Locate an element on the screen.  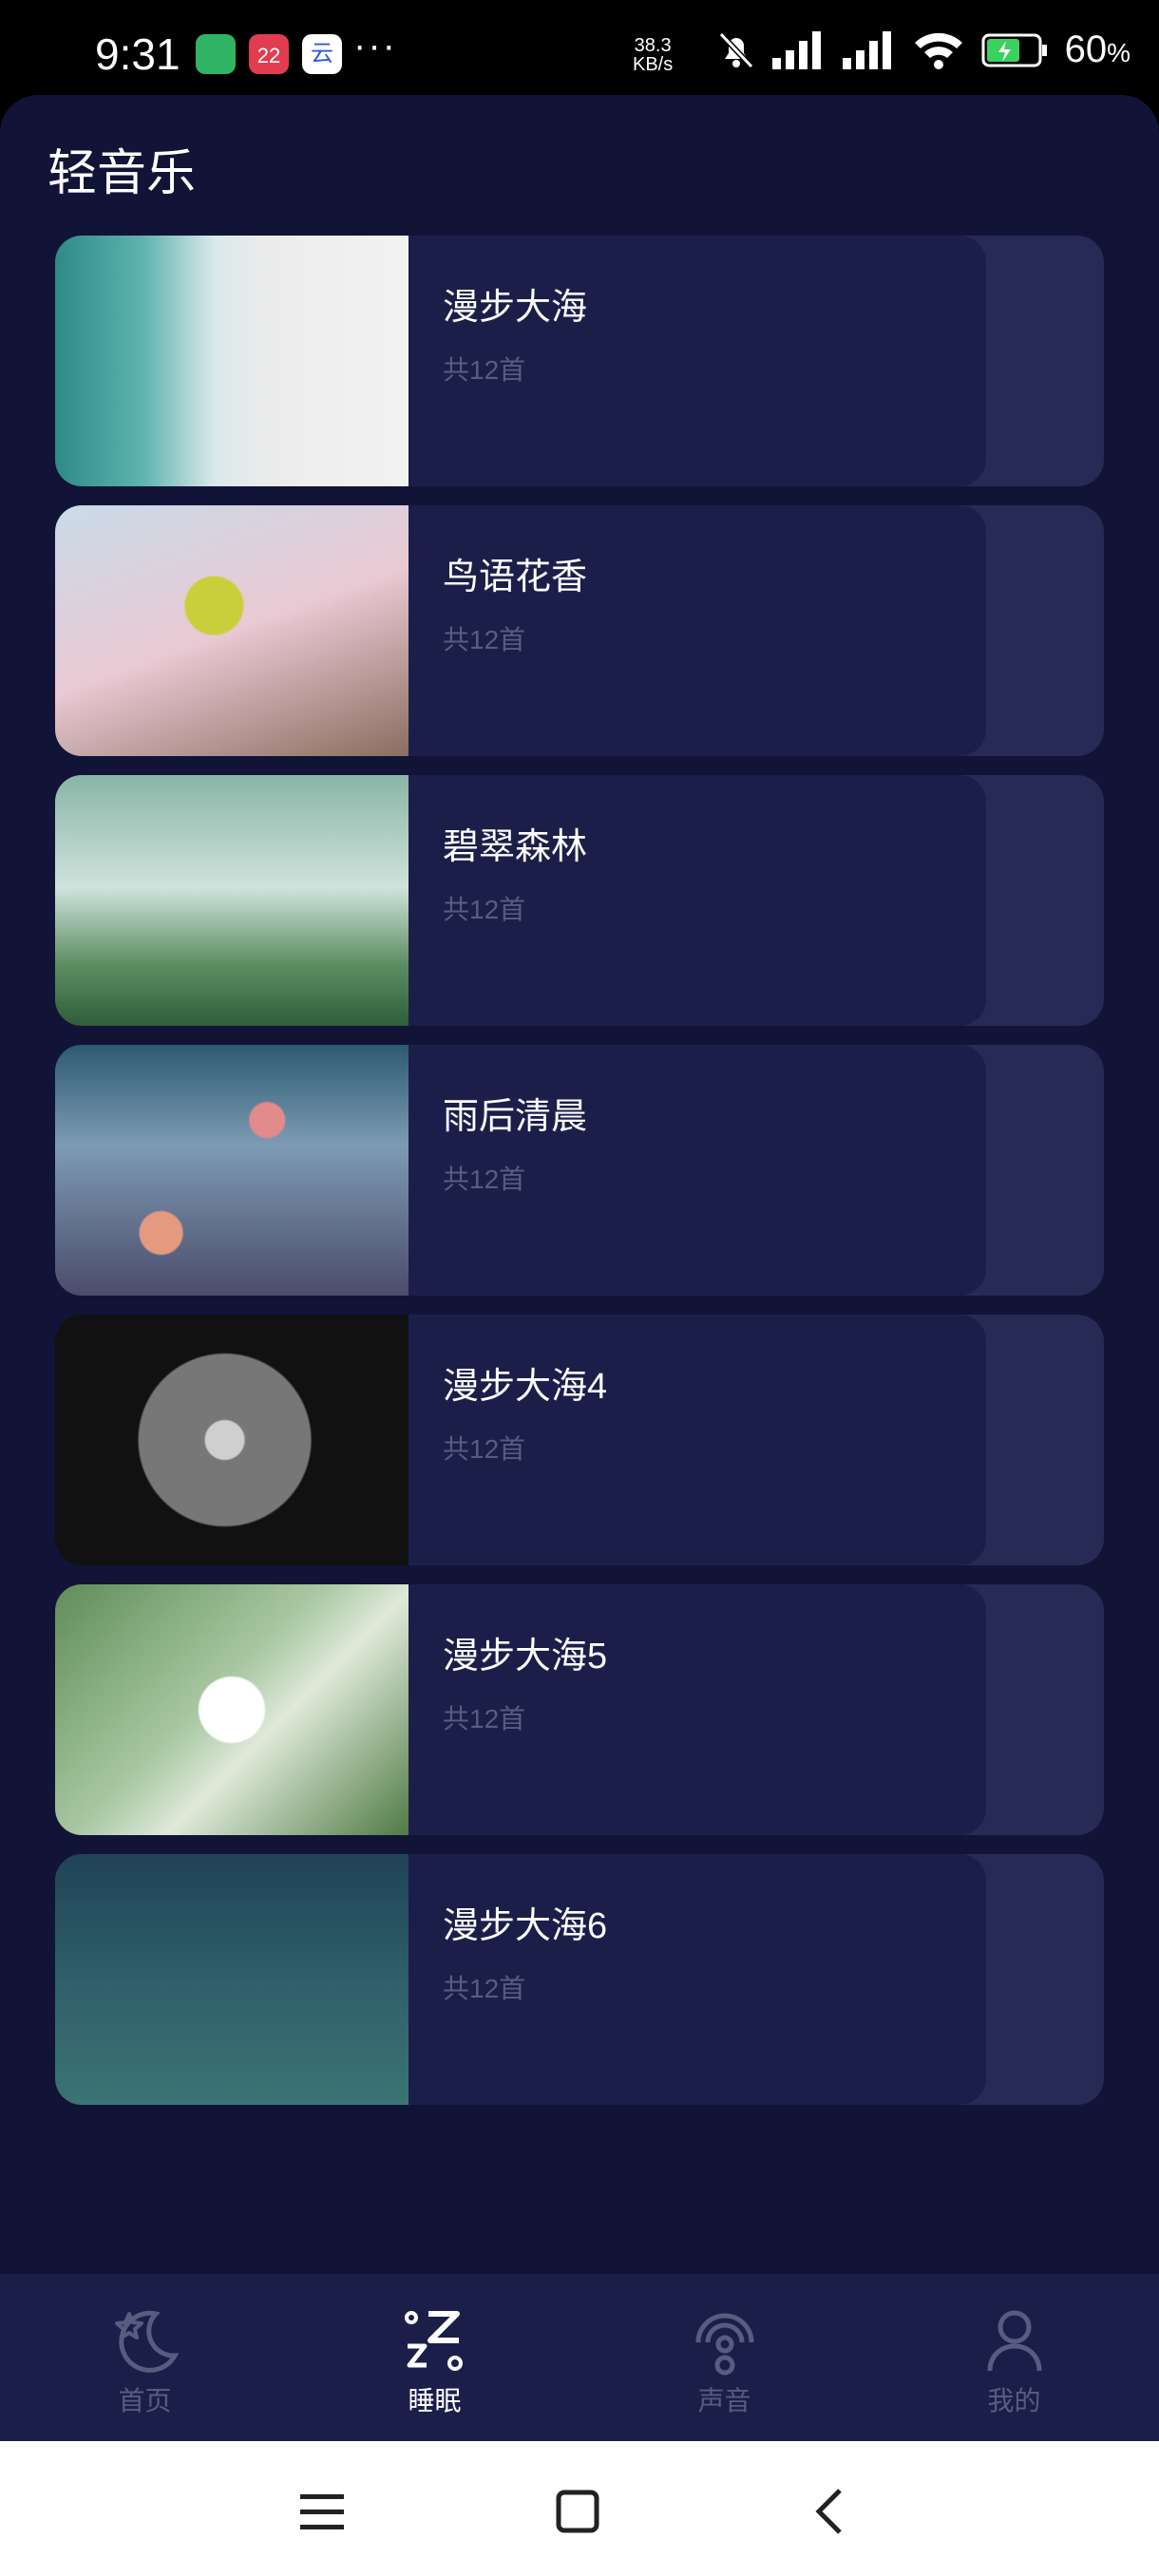
signal-2-icon is located at coordinates (866, 49).